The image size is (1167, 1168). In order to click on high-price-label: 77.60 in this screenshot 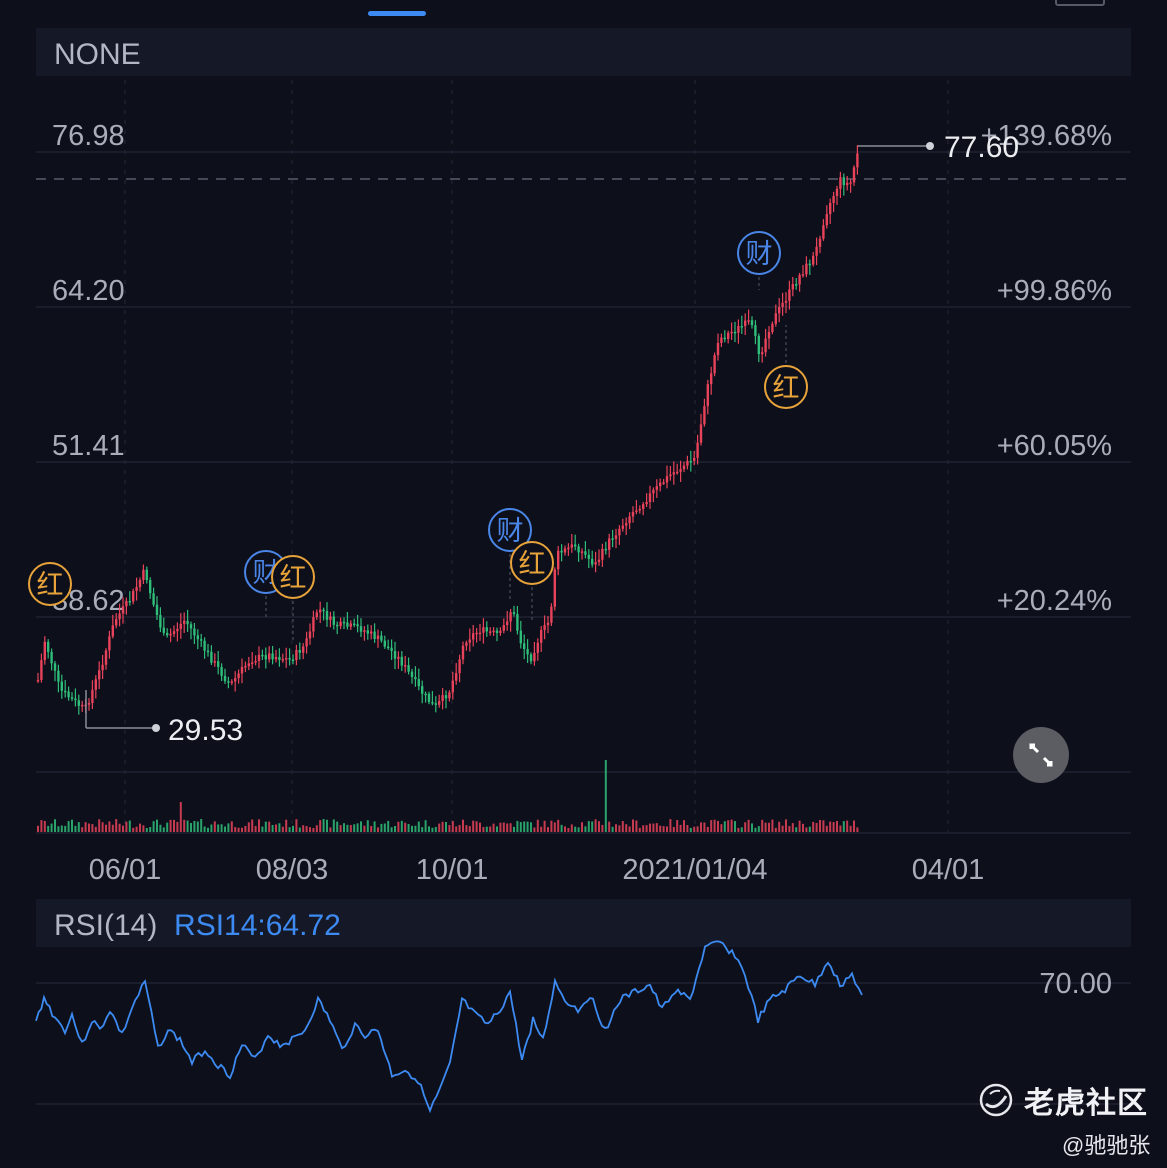, I will do `click(981, 147)`.